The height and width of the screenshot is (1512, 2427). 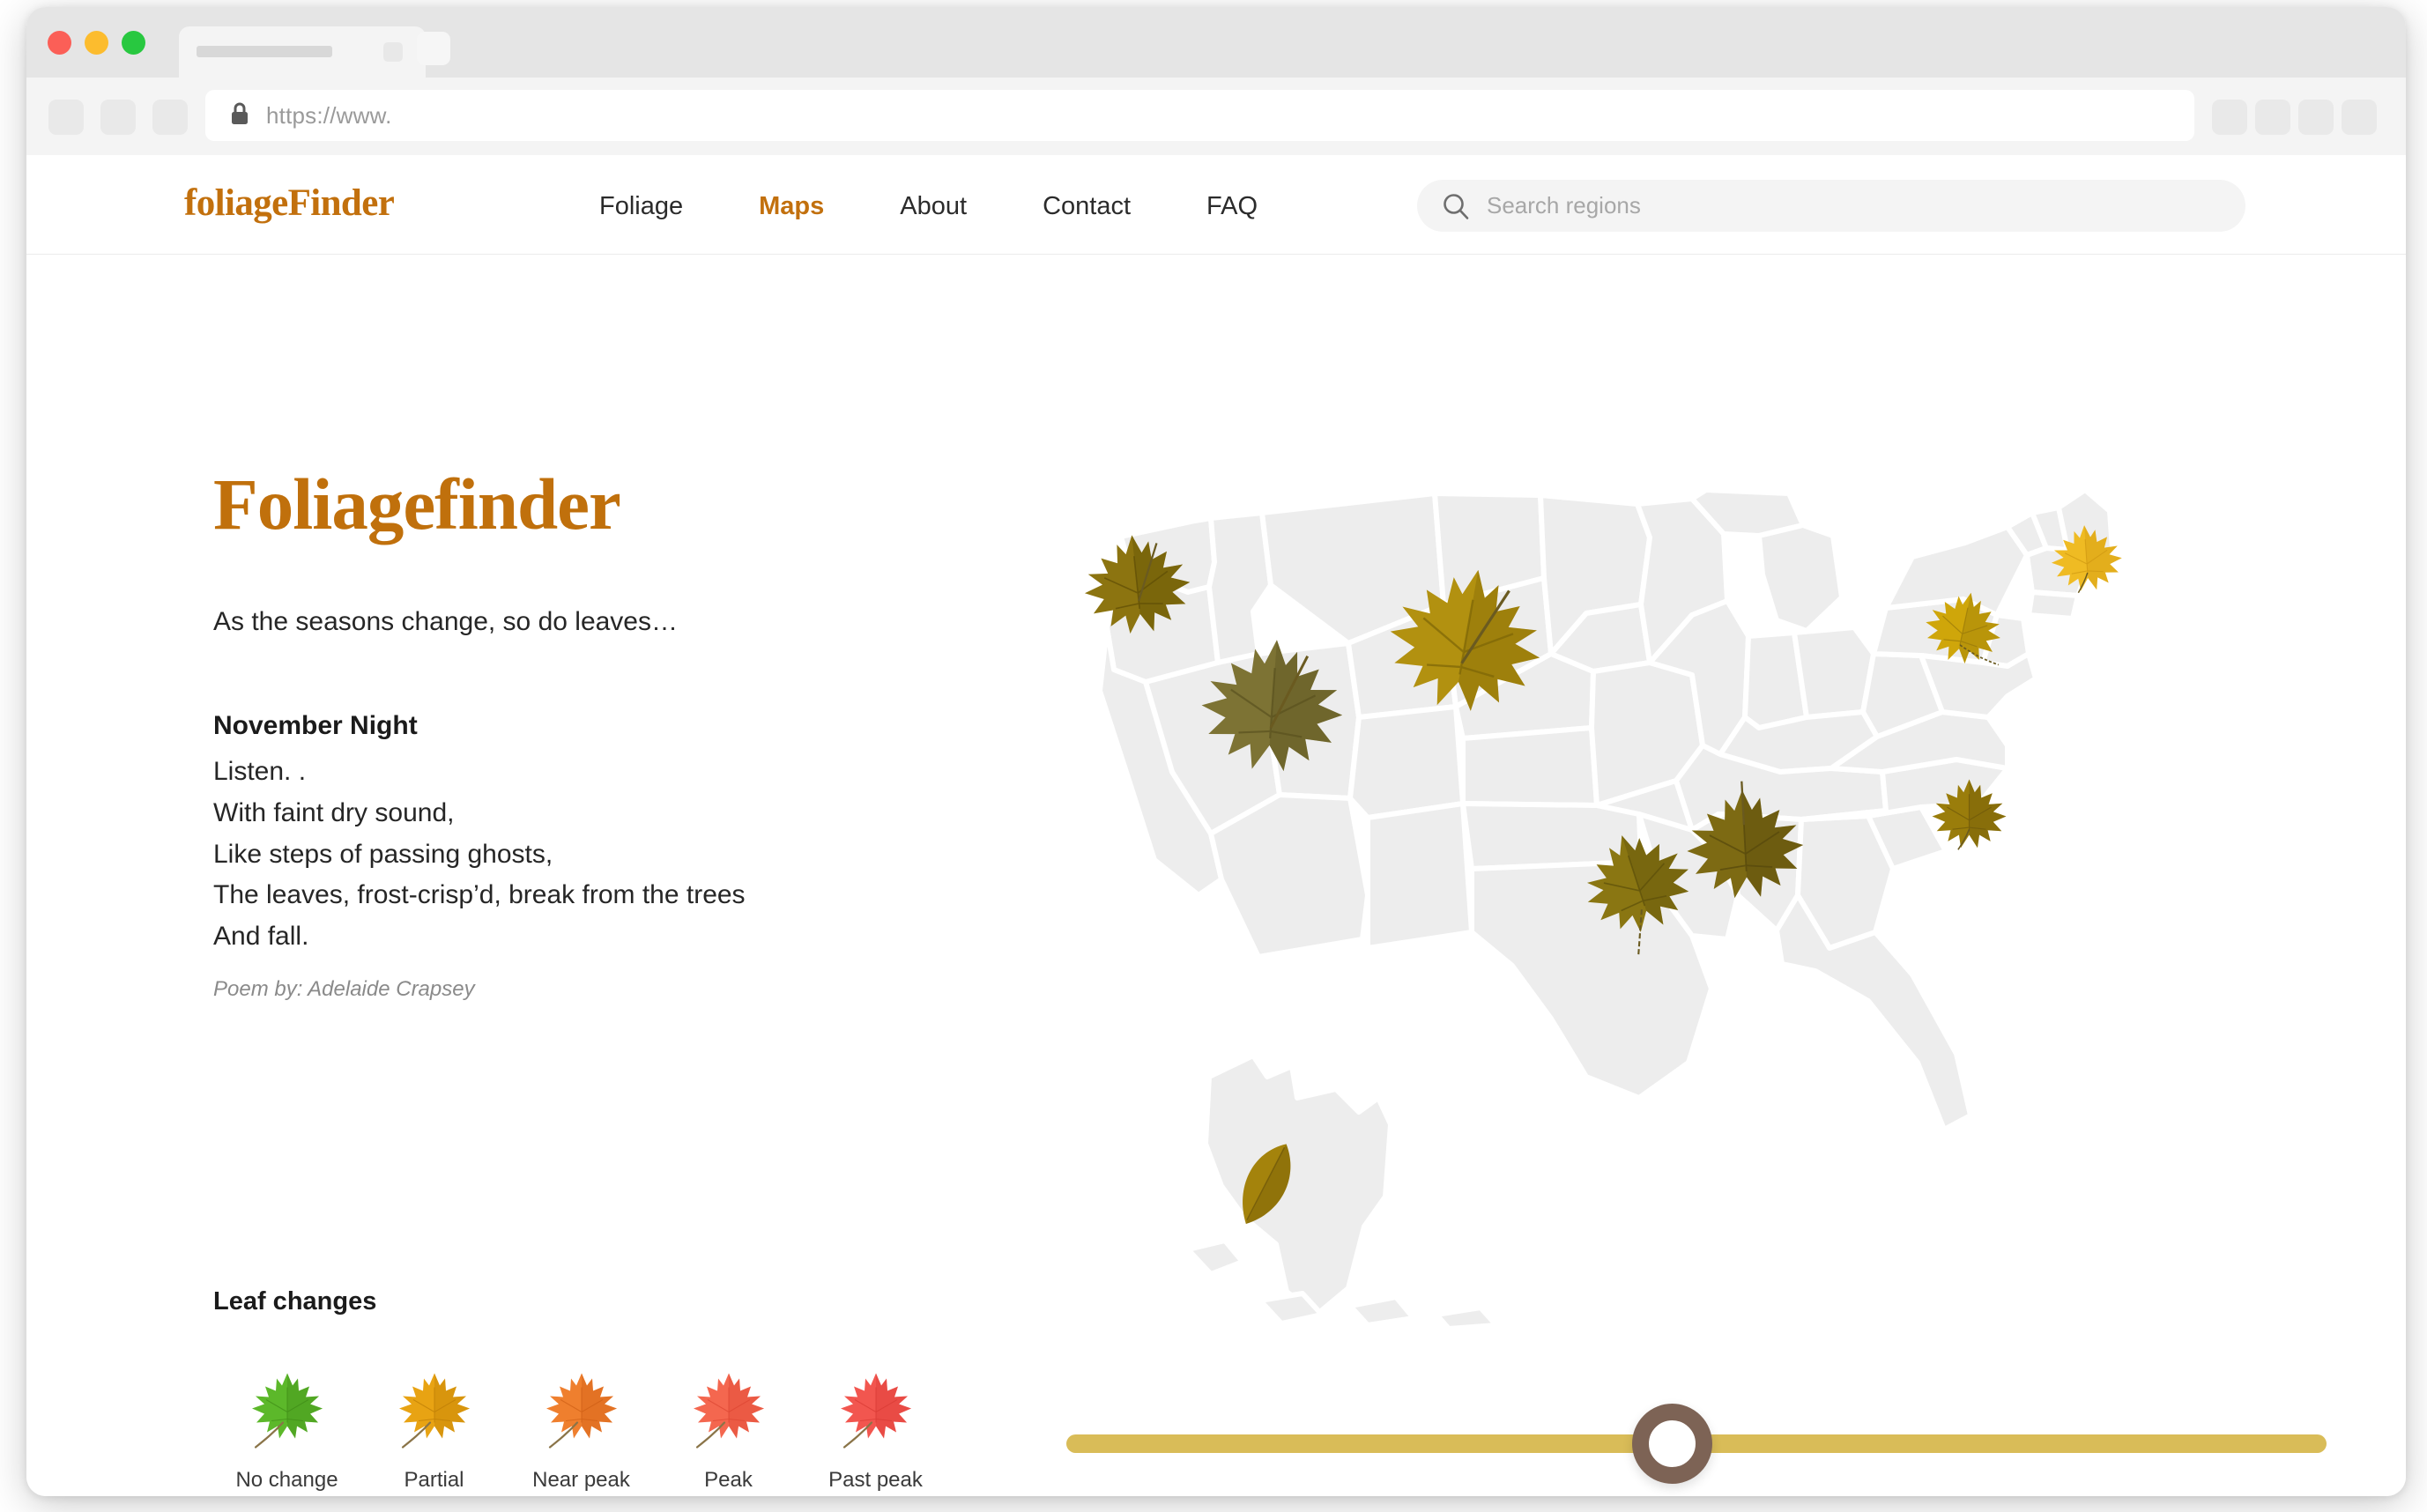 I want to click on legend-item-label: Partial, so click(x=434, y=1480).